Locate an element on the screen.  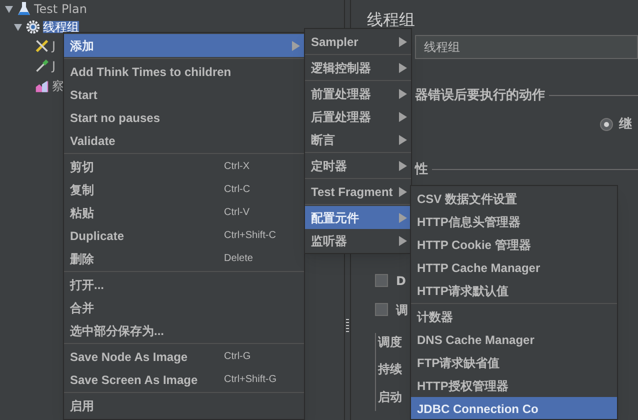
tree-node-label: 察 is located at coordinates (58, 86).